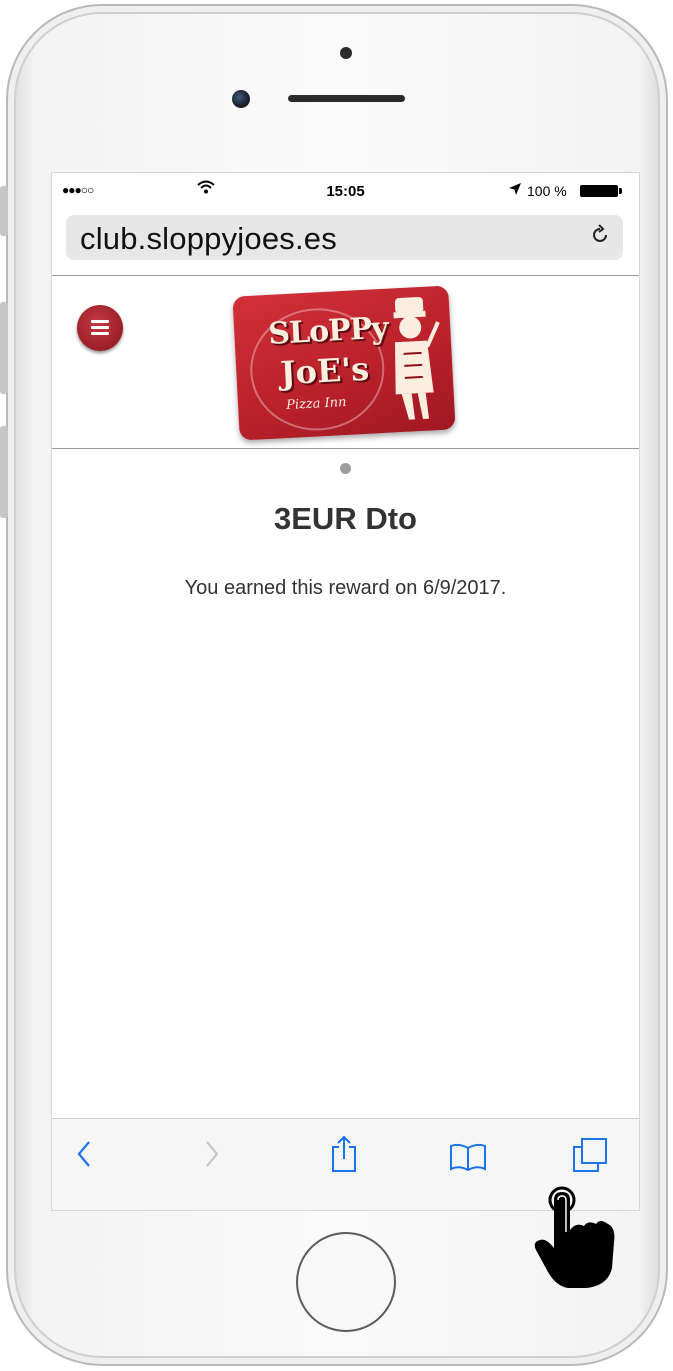  What do you see at coordinates (241, 99) in the screenshot?
I see `front-camera` at bounding box center [241, 99].